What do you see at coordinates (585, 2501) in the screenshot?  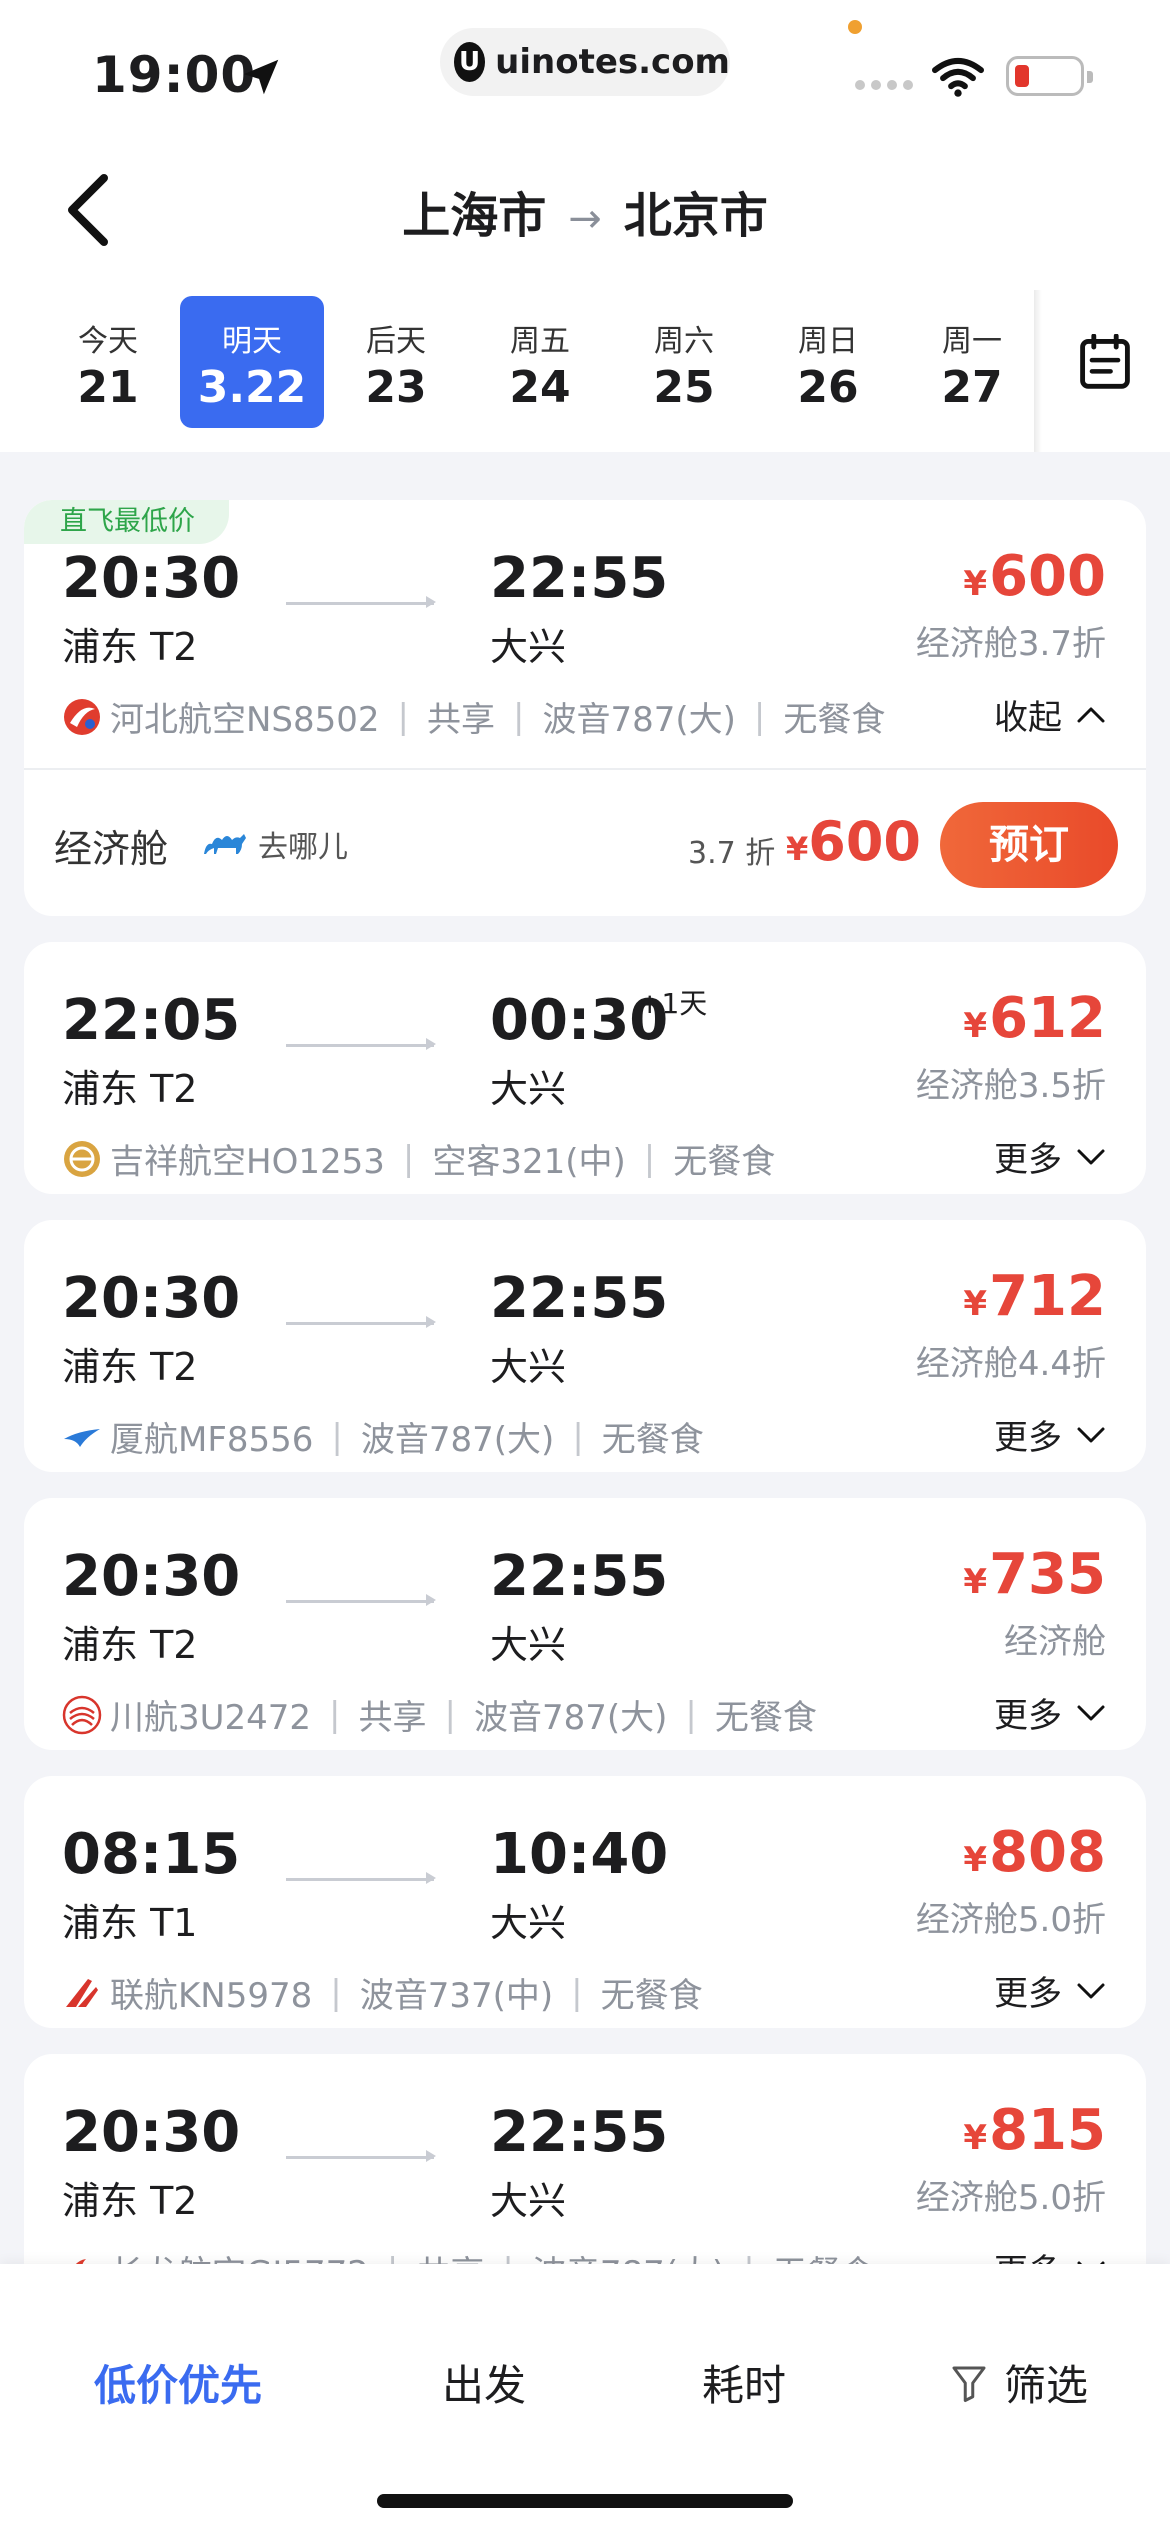 I see `home-indicator` at bounding box center [585, 2501].